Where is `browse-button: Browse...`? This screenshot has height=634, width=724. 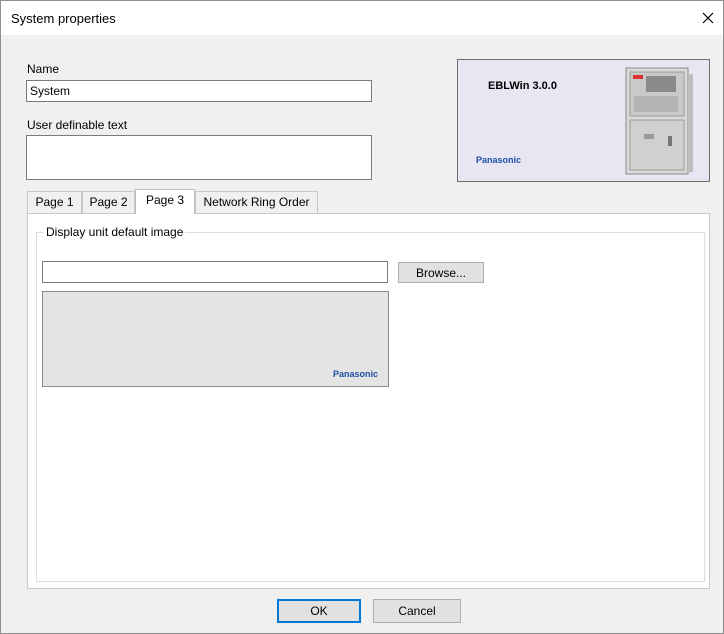 browse-button: Browse... is located at coordinates (441, 272).